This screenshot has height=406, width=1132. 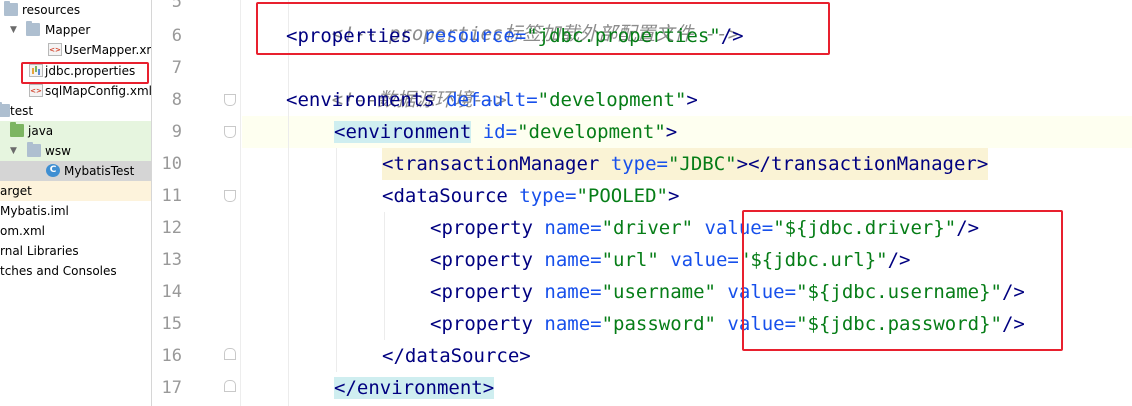 I want to click on gutter-separator, so click(x=240, y=203).